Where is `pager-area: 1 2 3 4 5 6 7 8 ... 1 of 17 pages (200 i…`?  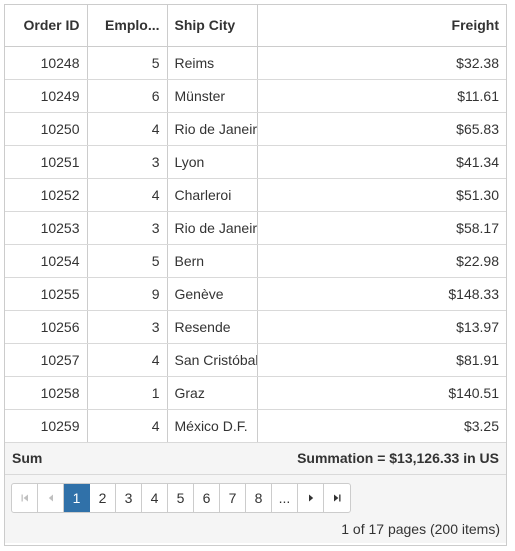
pager-area: 1 2 3 4 5 6 7 8 ... 1 of 17 pages (200 i… is located at coordinates (255, 508).